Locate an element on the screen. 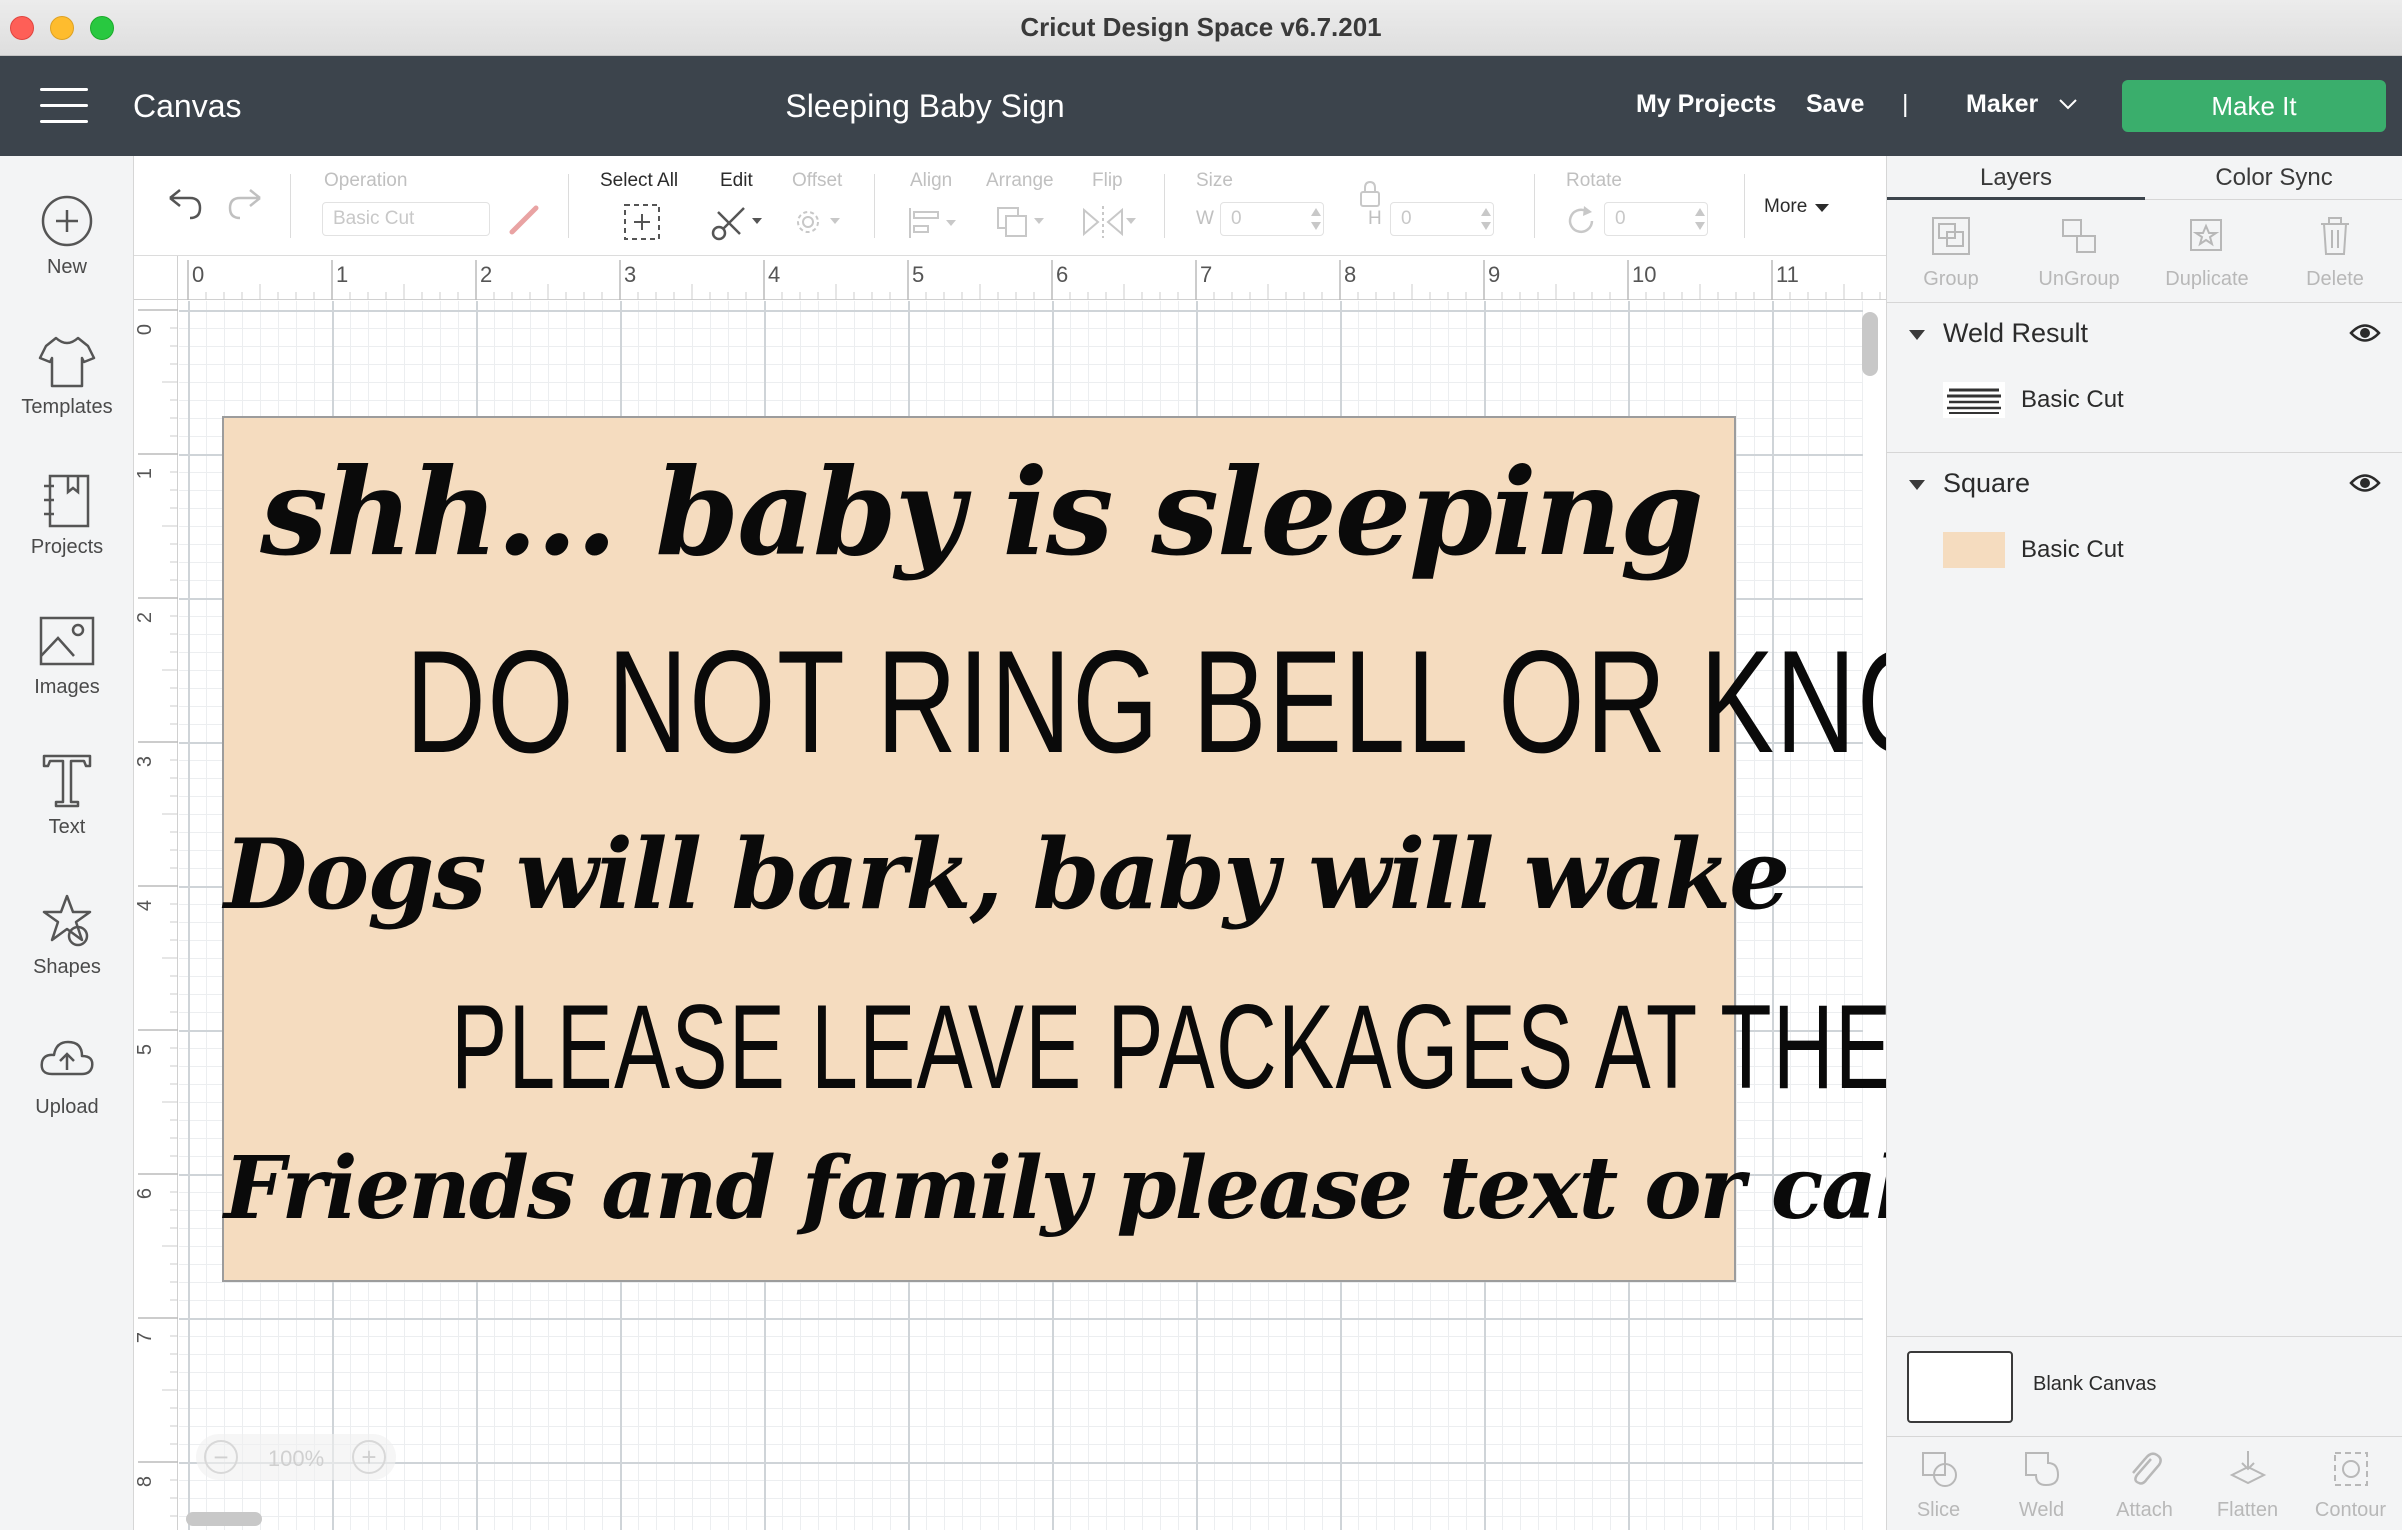 The width and height of the screenshot is (2402, 1530). ungroup-button: UnGroup is located at coordinates (2079, 253).